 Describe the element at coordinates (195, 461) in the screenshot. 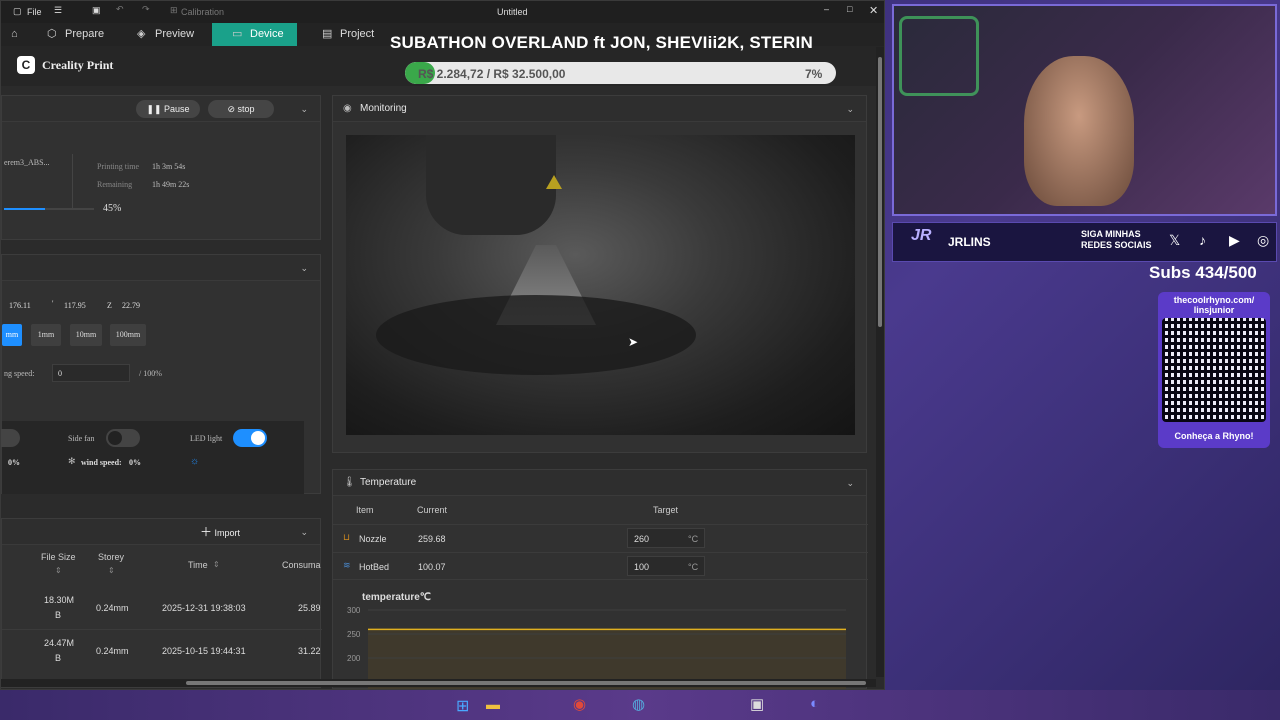

I see `light-bulb-icon: ☼` at that location.